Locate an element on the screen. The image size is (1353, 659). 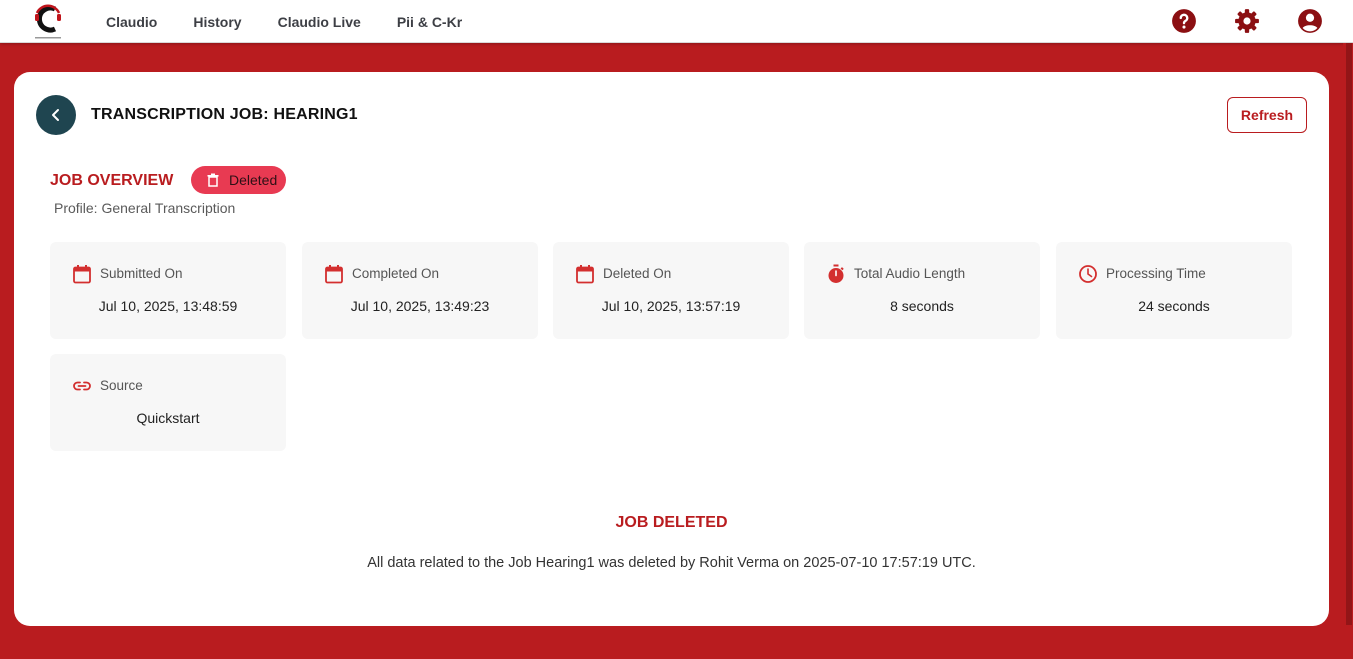
back-button is located at coordinates (56, 115).